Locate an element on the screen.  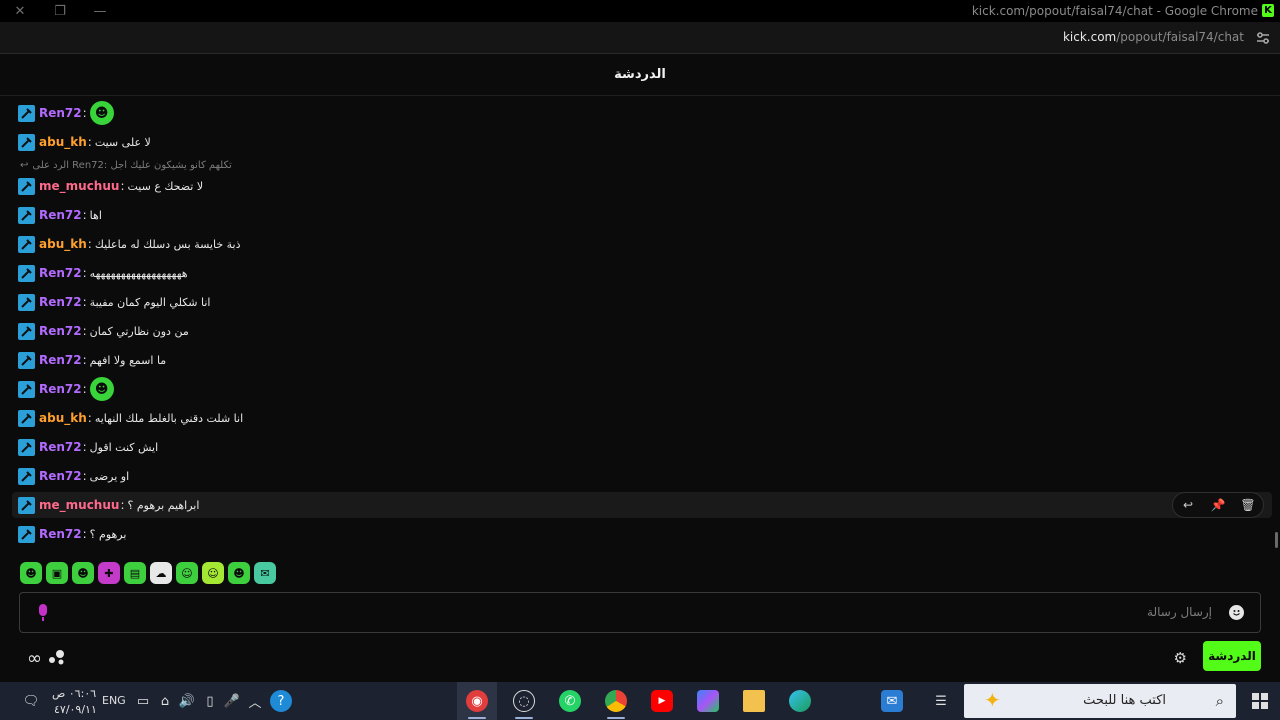
network-icon: ⌂ is located at coordinates (165, 701).